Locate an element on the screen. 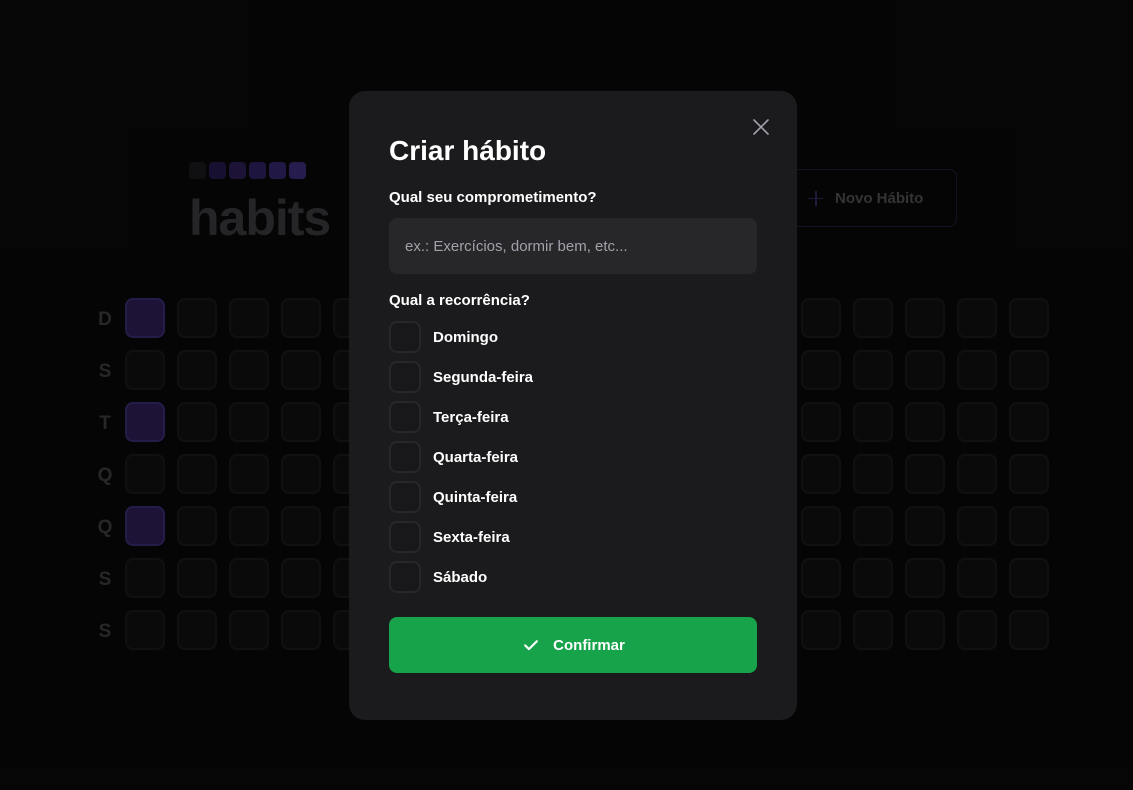  weekday-option-sabado: Sábado is located at coordinates (573, 577).